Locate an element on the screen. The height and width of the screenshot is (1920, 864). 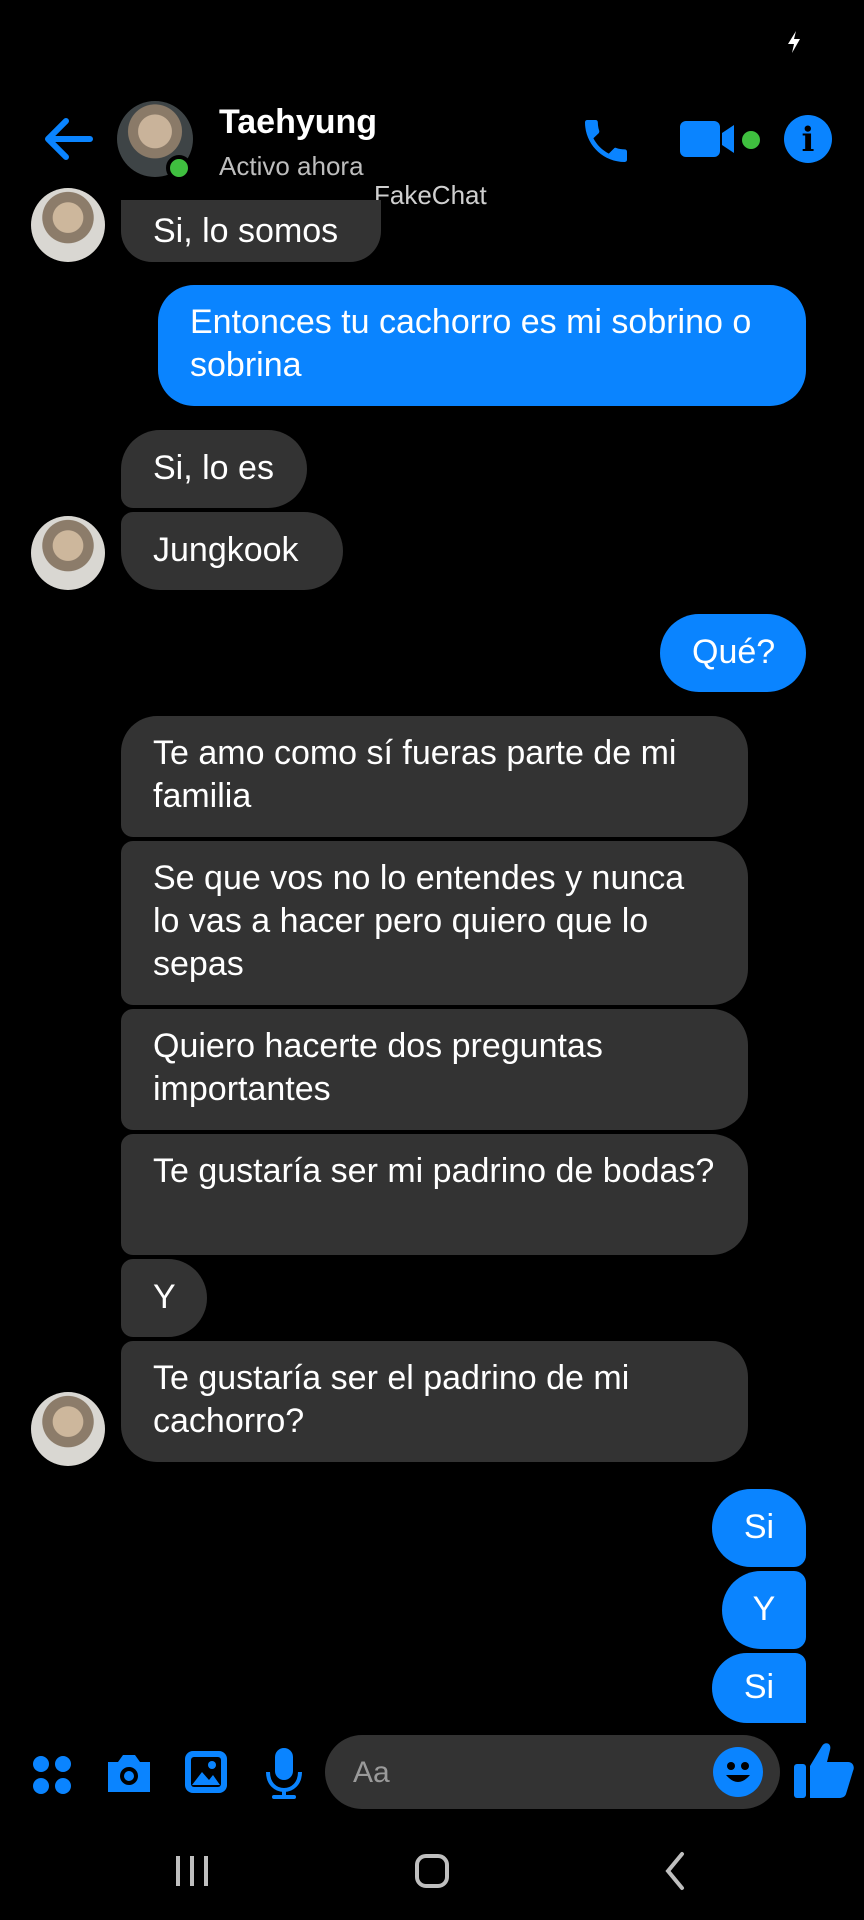
message-input is located at coordinates (523, 1773).